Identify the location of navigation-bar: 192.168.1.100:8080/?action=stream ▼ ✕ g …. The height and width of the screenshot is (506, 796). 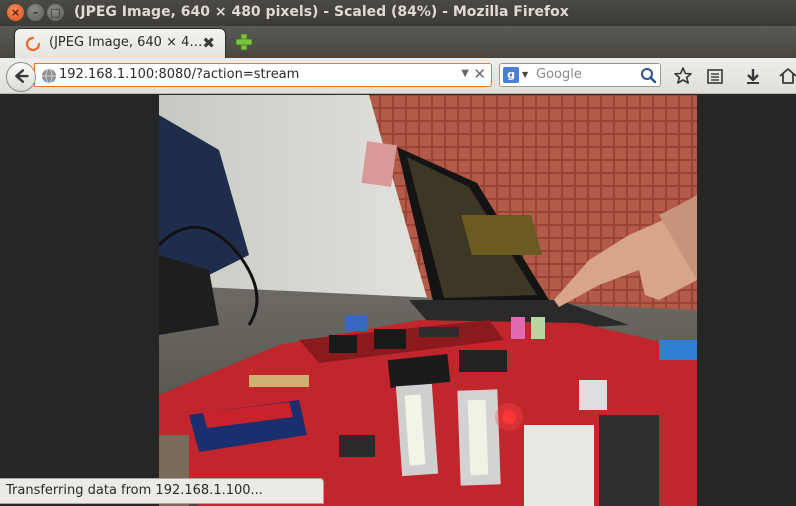
(398, 76).